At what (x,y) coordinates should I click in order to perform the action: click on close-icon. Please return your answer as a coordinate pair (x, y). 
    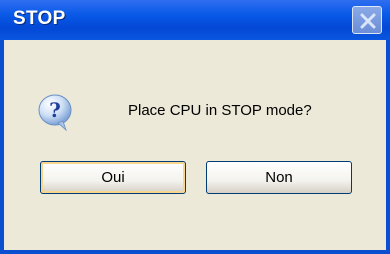
    Looking at the image, I should click on (368, 21).